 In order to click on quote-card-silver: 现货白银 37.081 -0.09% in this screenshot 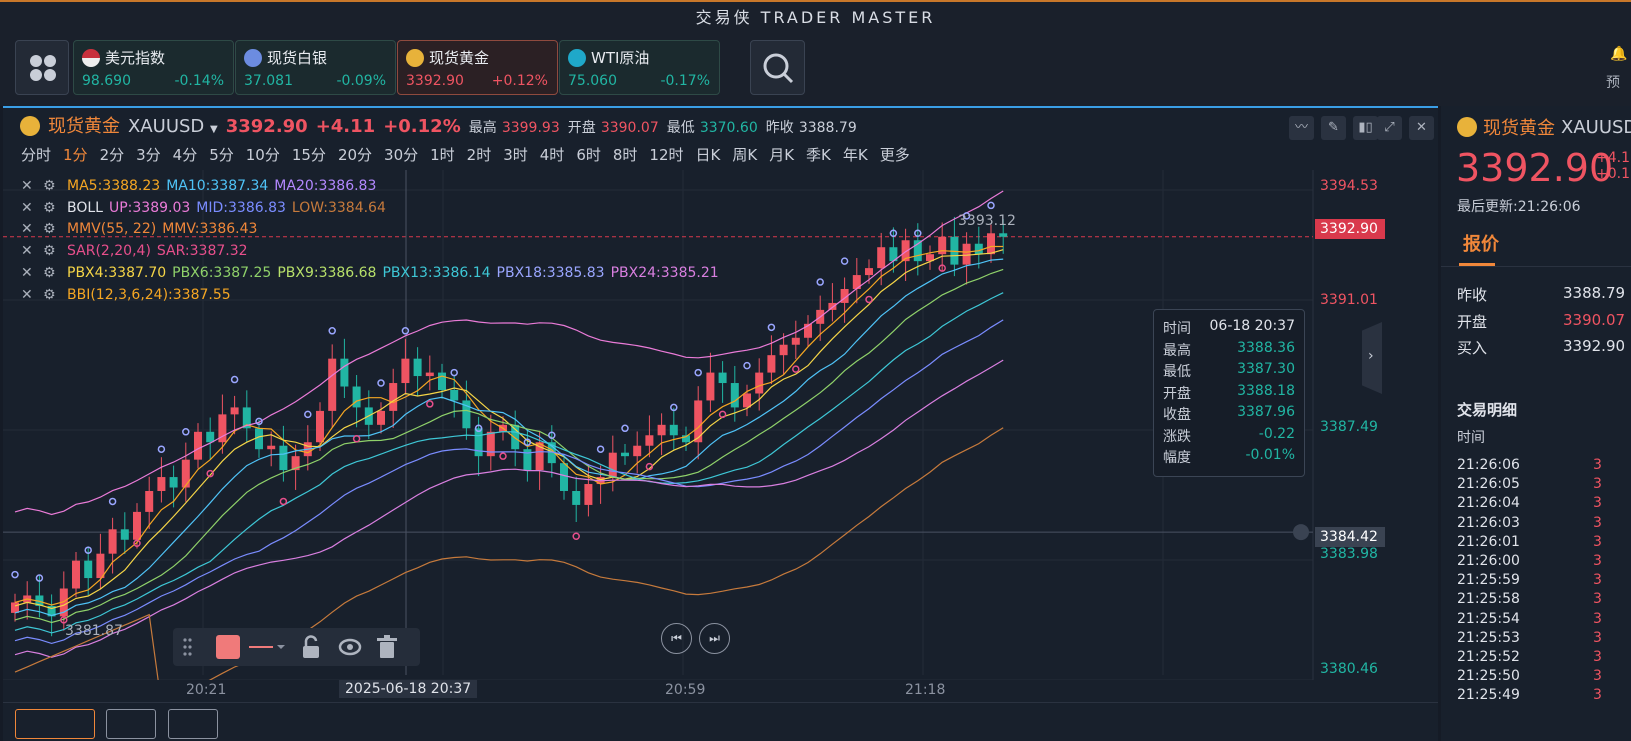, I will do `click(315, 67)`.